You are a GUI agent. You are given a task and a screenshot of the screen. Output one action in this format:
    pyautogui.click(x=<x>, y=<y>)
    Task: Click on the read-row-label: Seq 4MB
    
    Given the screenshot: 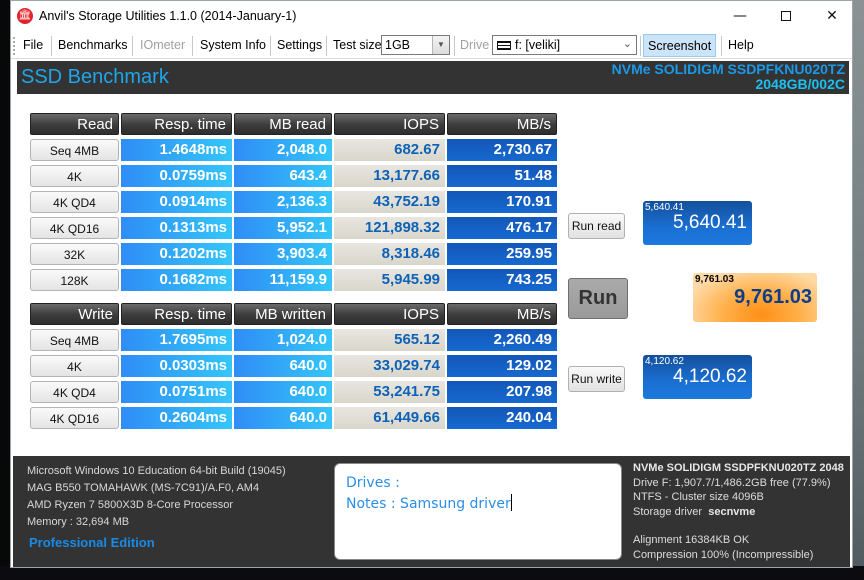 What is the action you would take?
    pyautogui.click(x=74, y=150)
    